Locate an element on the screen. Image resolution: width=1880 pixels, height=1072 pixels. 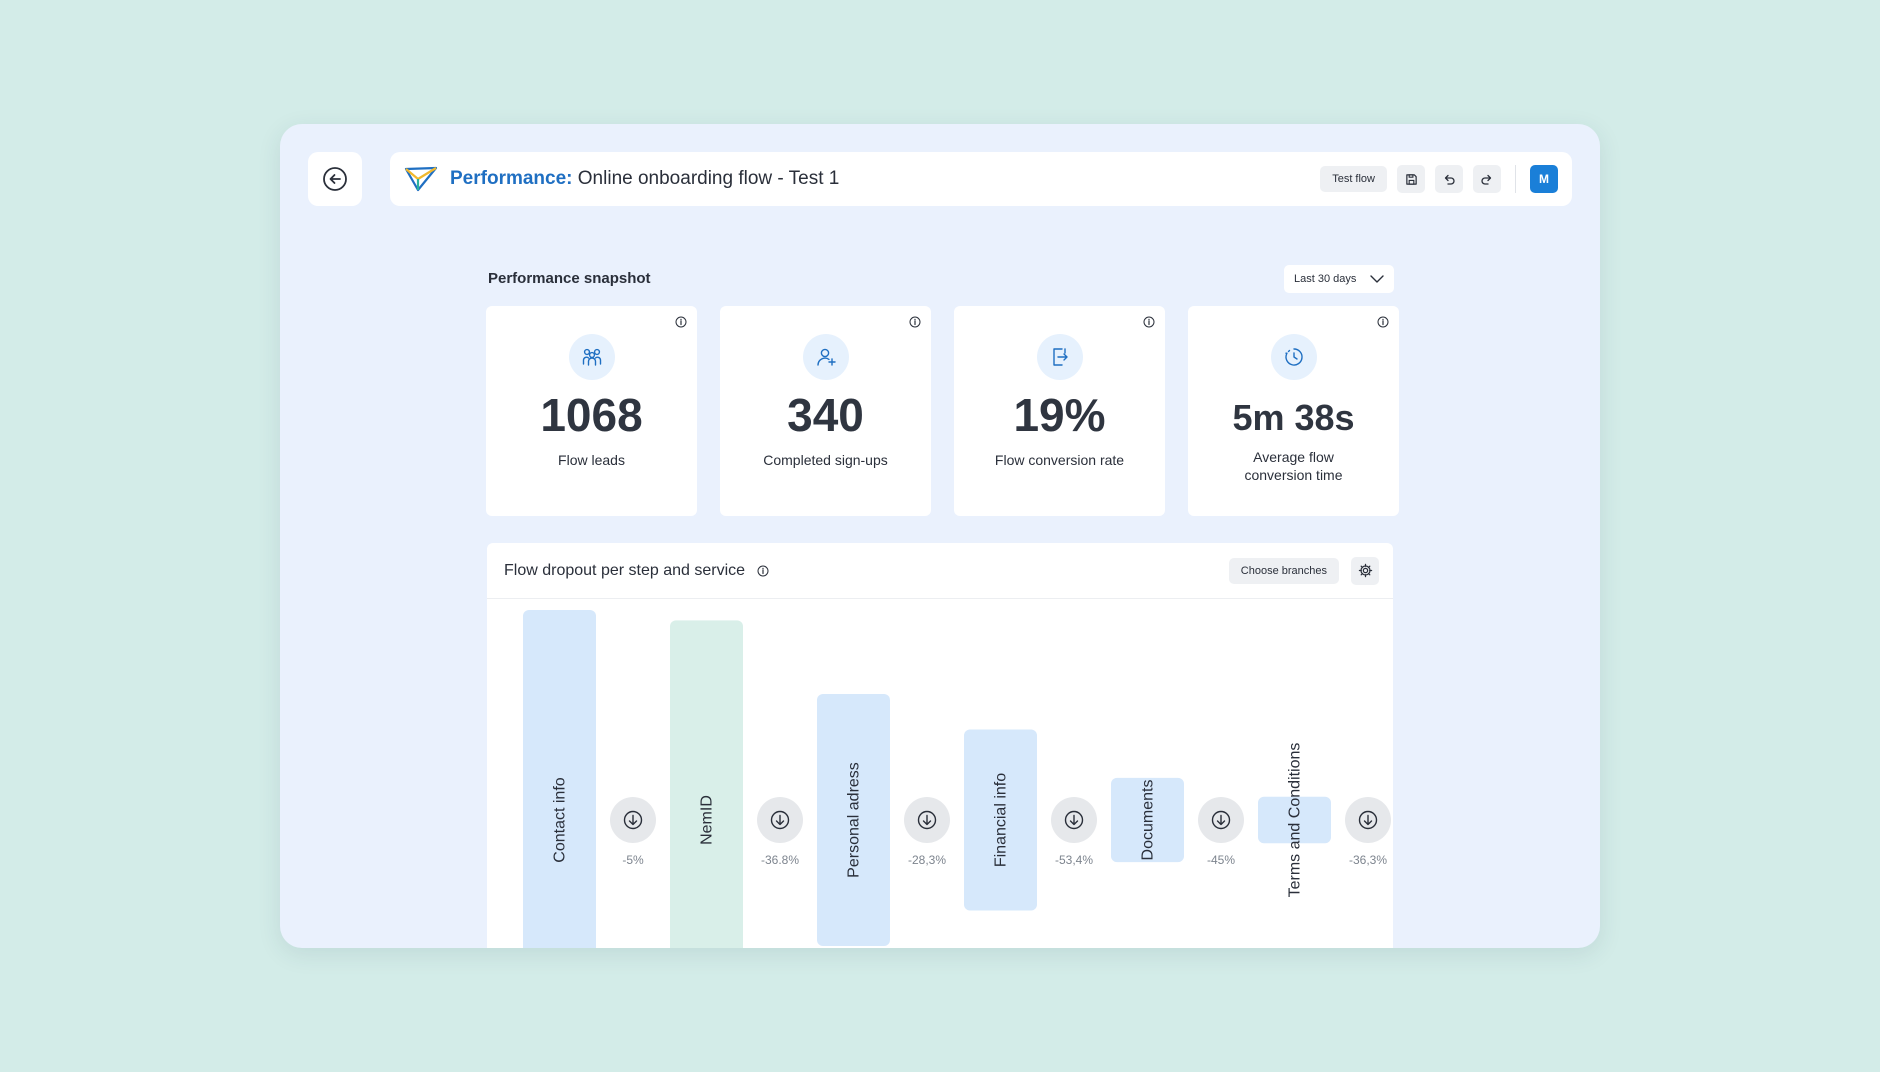
dropoff-percent-label: -36,3% is located at coordinates (1368, 860).